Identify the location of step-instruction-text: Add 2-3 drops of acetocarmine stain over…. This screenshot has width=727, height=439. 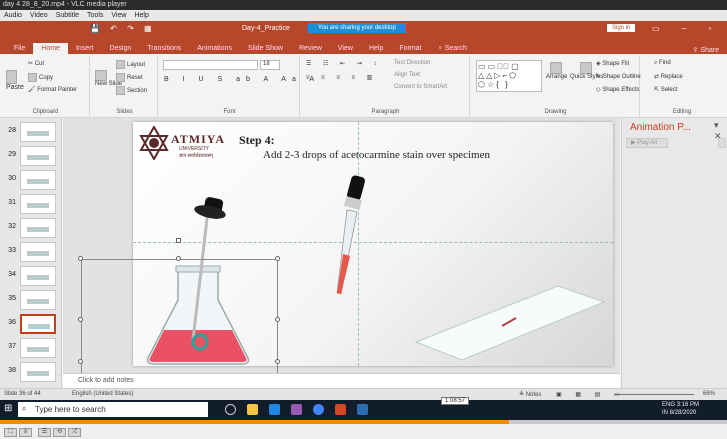
(376, 155).